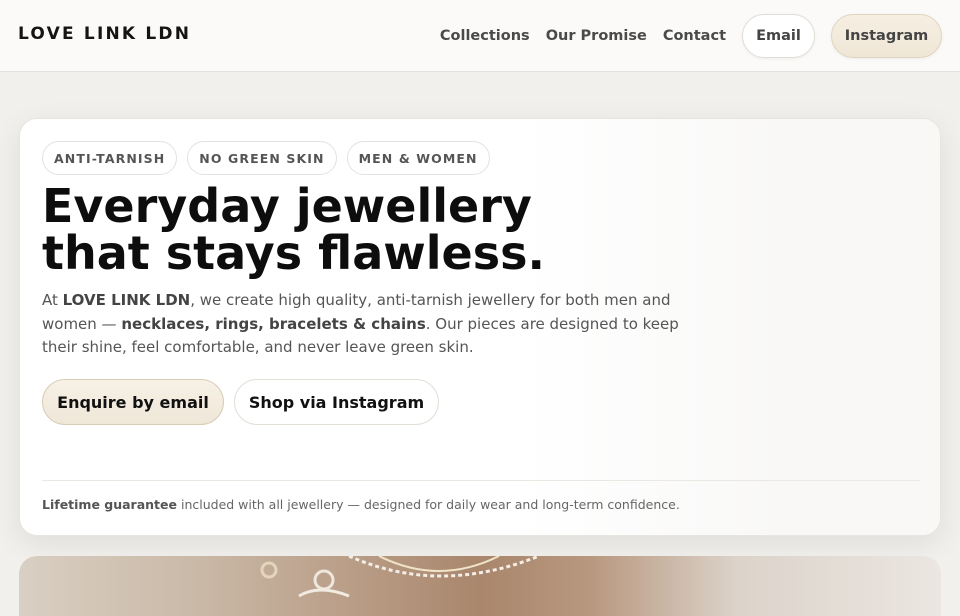  I want to click on hero-cta-row: Enquire by email Shop via Instagram, so click(240, 402).